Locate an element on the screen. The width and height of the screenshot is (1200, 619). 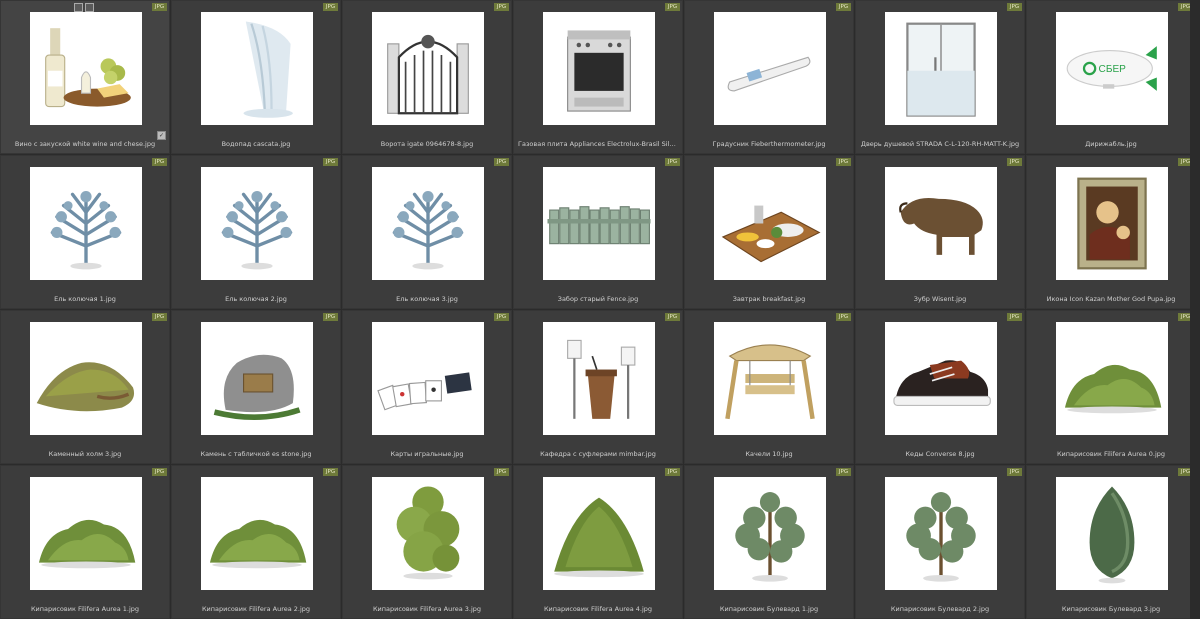
thumbnail-cell: JPG Завтрак breakfast.jpg is located at coordinates (769, 232).